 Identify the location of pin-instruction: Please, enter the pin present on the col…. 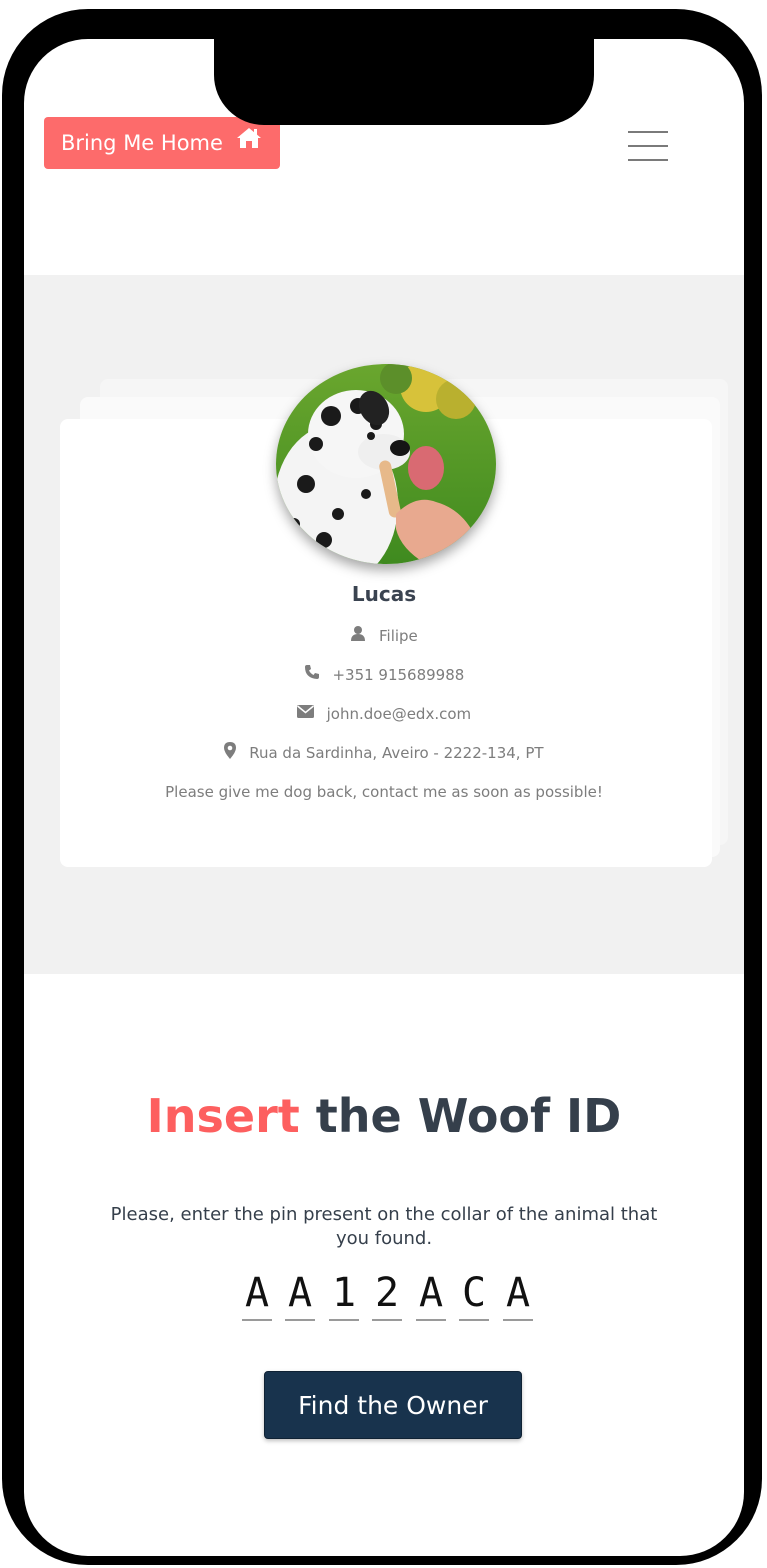
(384, 1226).